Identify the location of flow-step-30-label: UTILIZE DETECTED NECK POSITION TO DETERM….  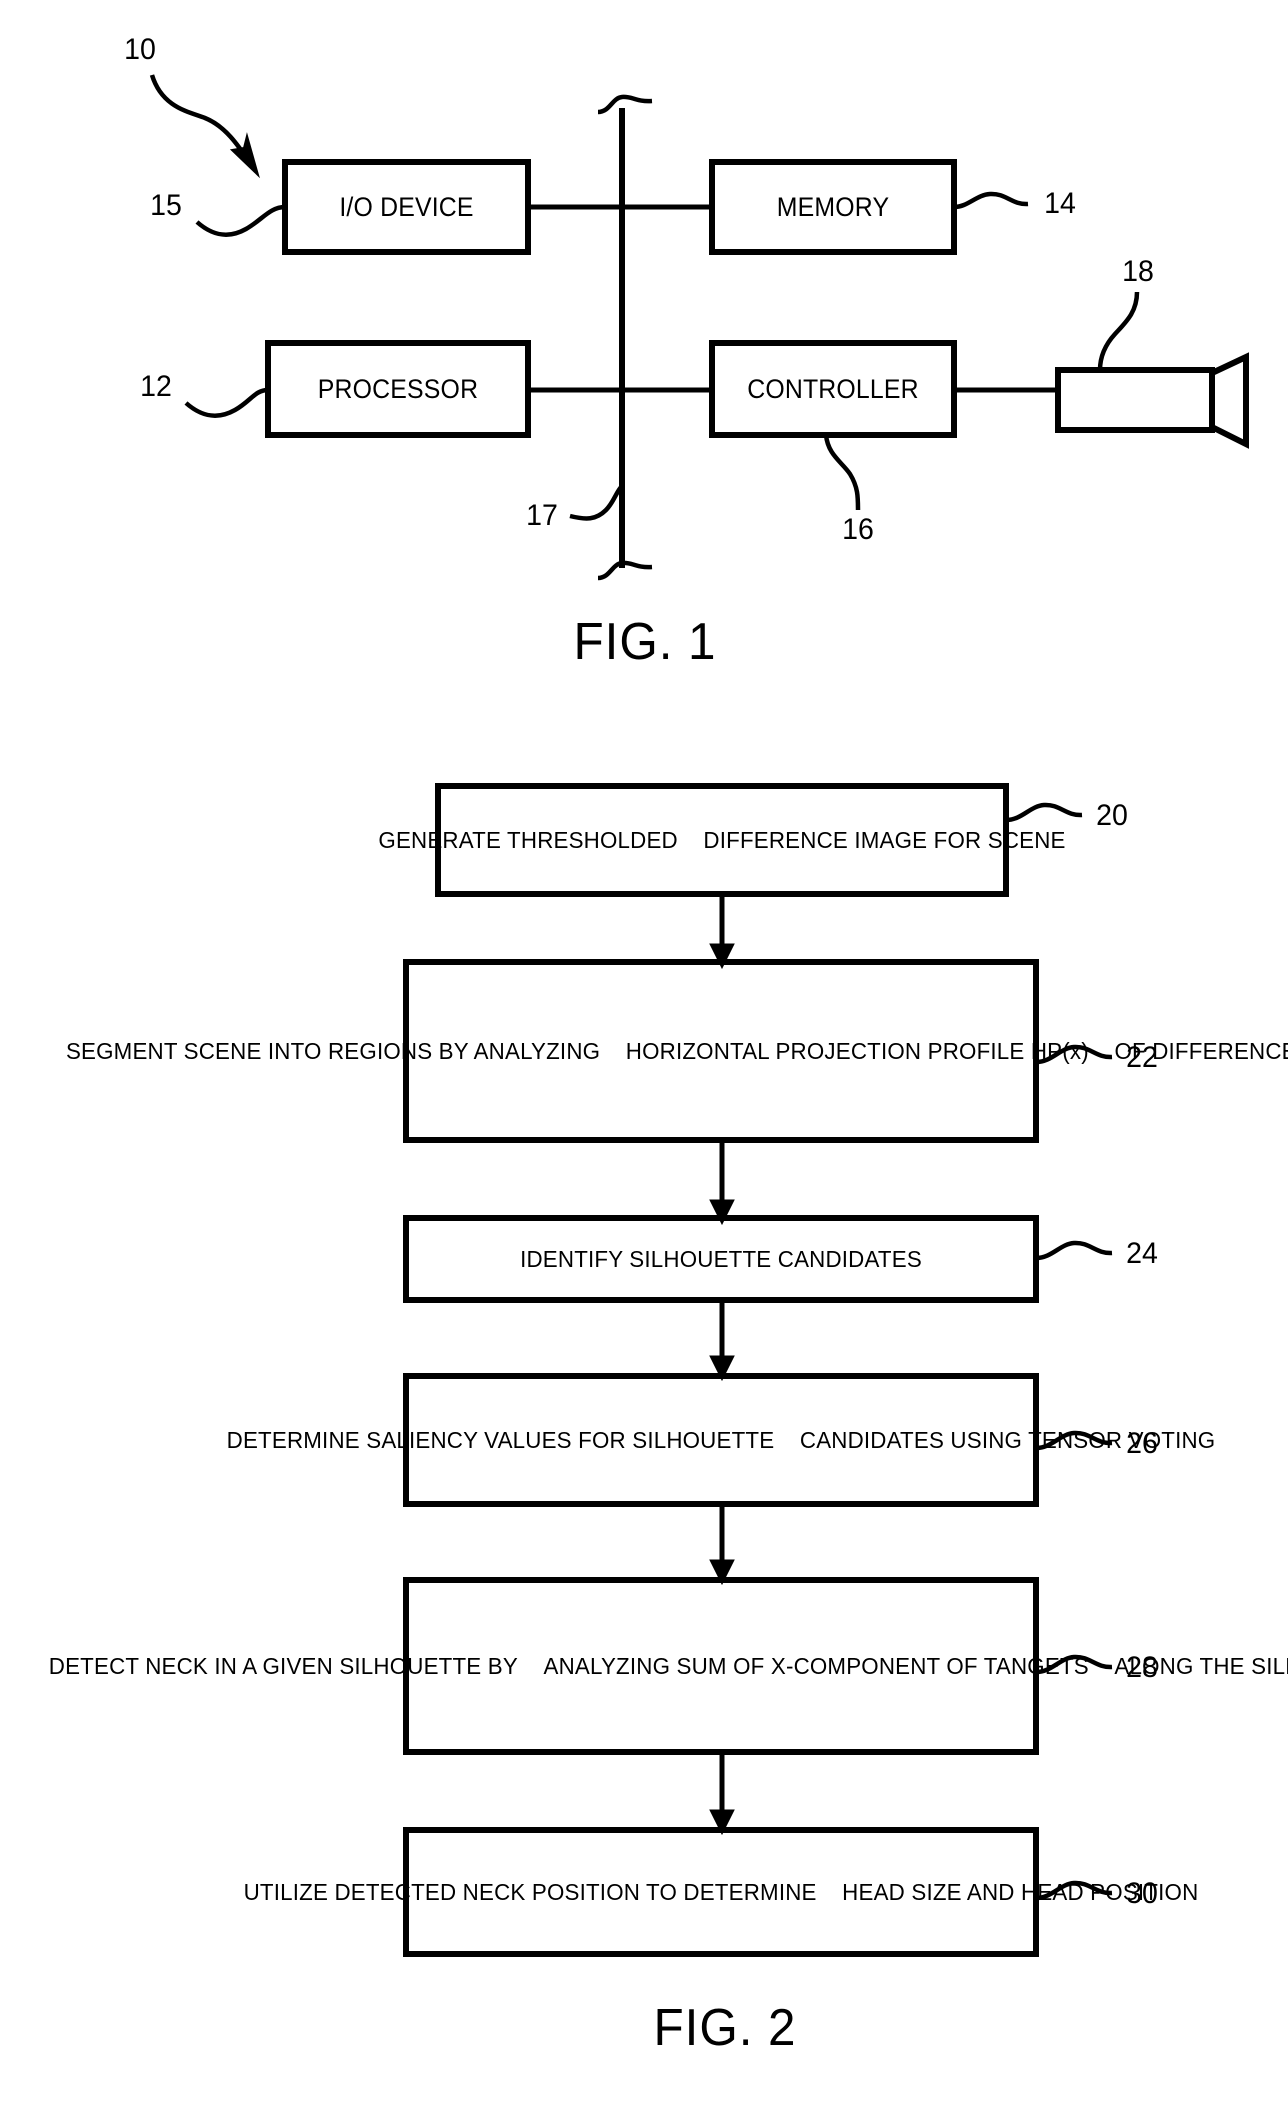
(721, 1892).